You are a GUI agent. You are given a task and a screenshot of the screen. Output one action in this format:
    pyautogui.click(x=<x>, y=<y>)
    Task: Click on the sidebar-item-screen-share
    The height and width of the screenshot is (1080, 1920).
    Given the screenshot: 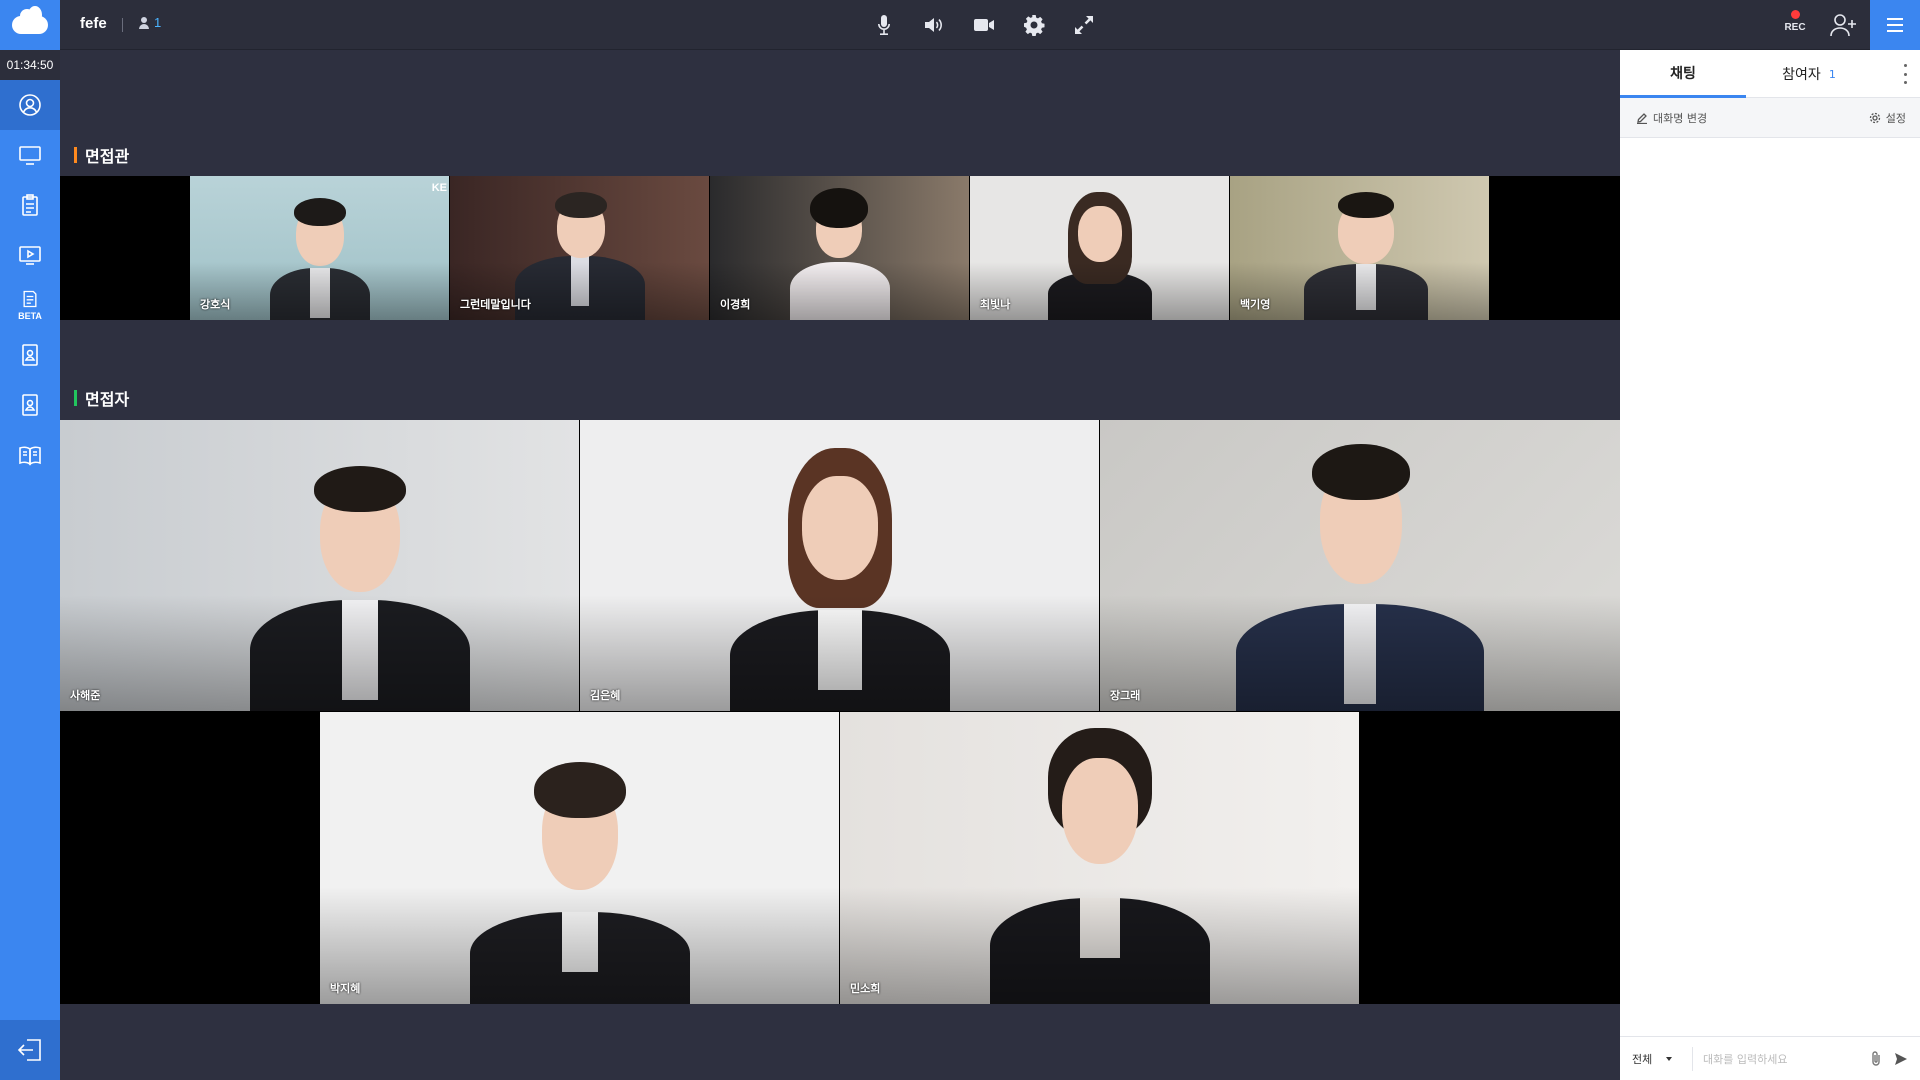 What is the action you would take?
    pyautogui.click(x=30, y=155)
    